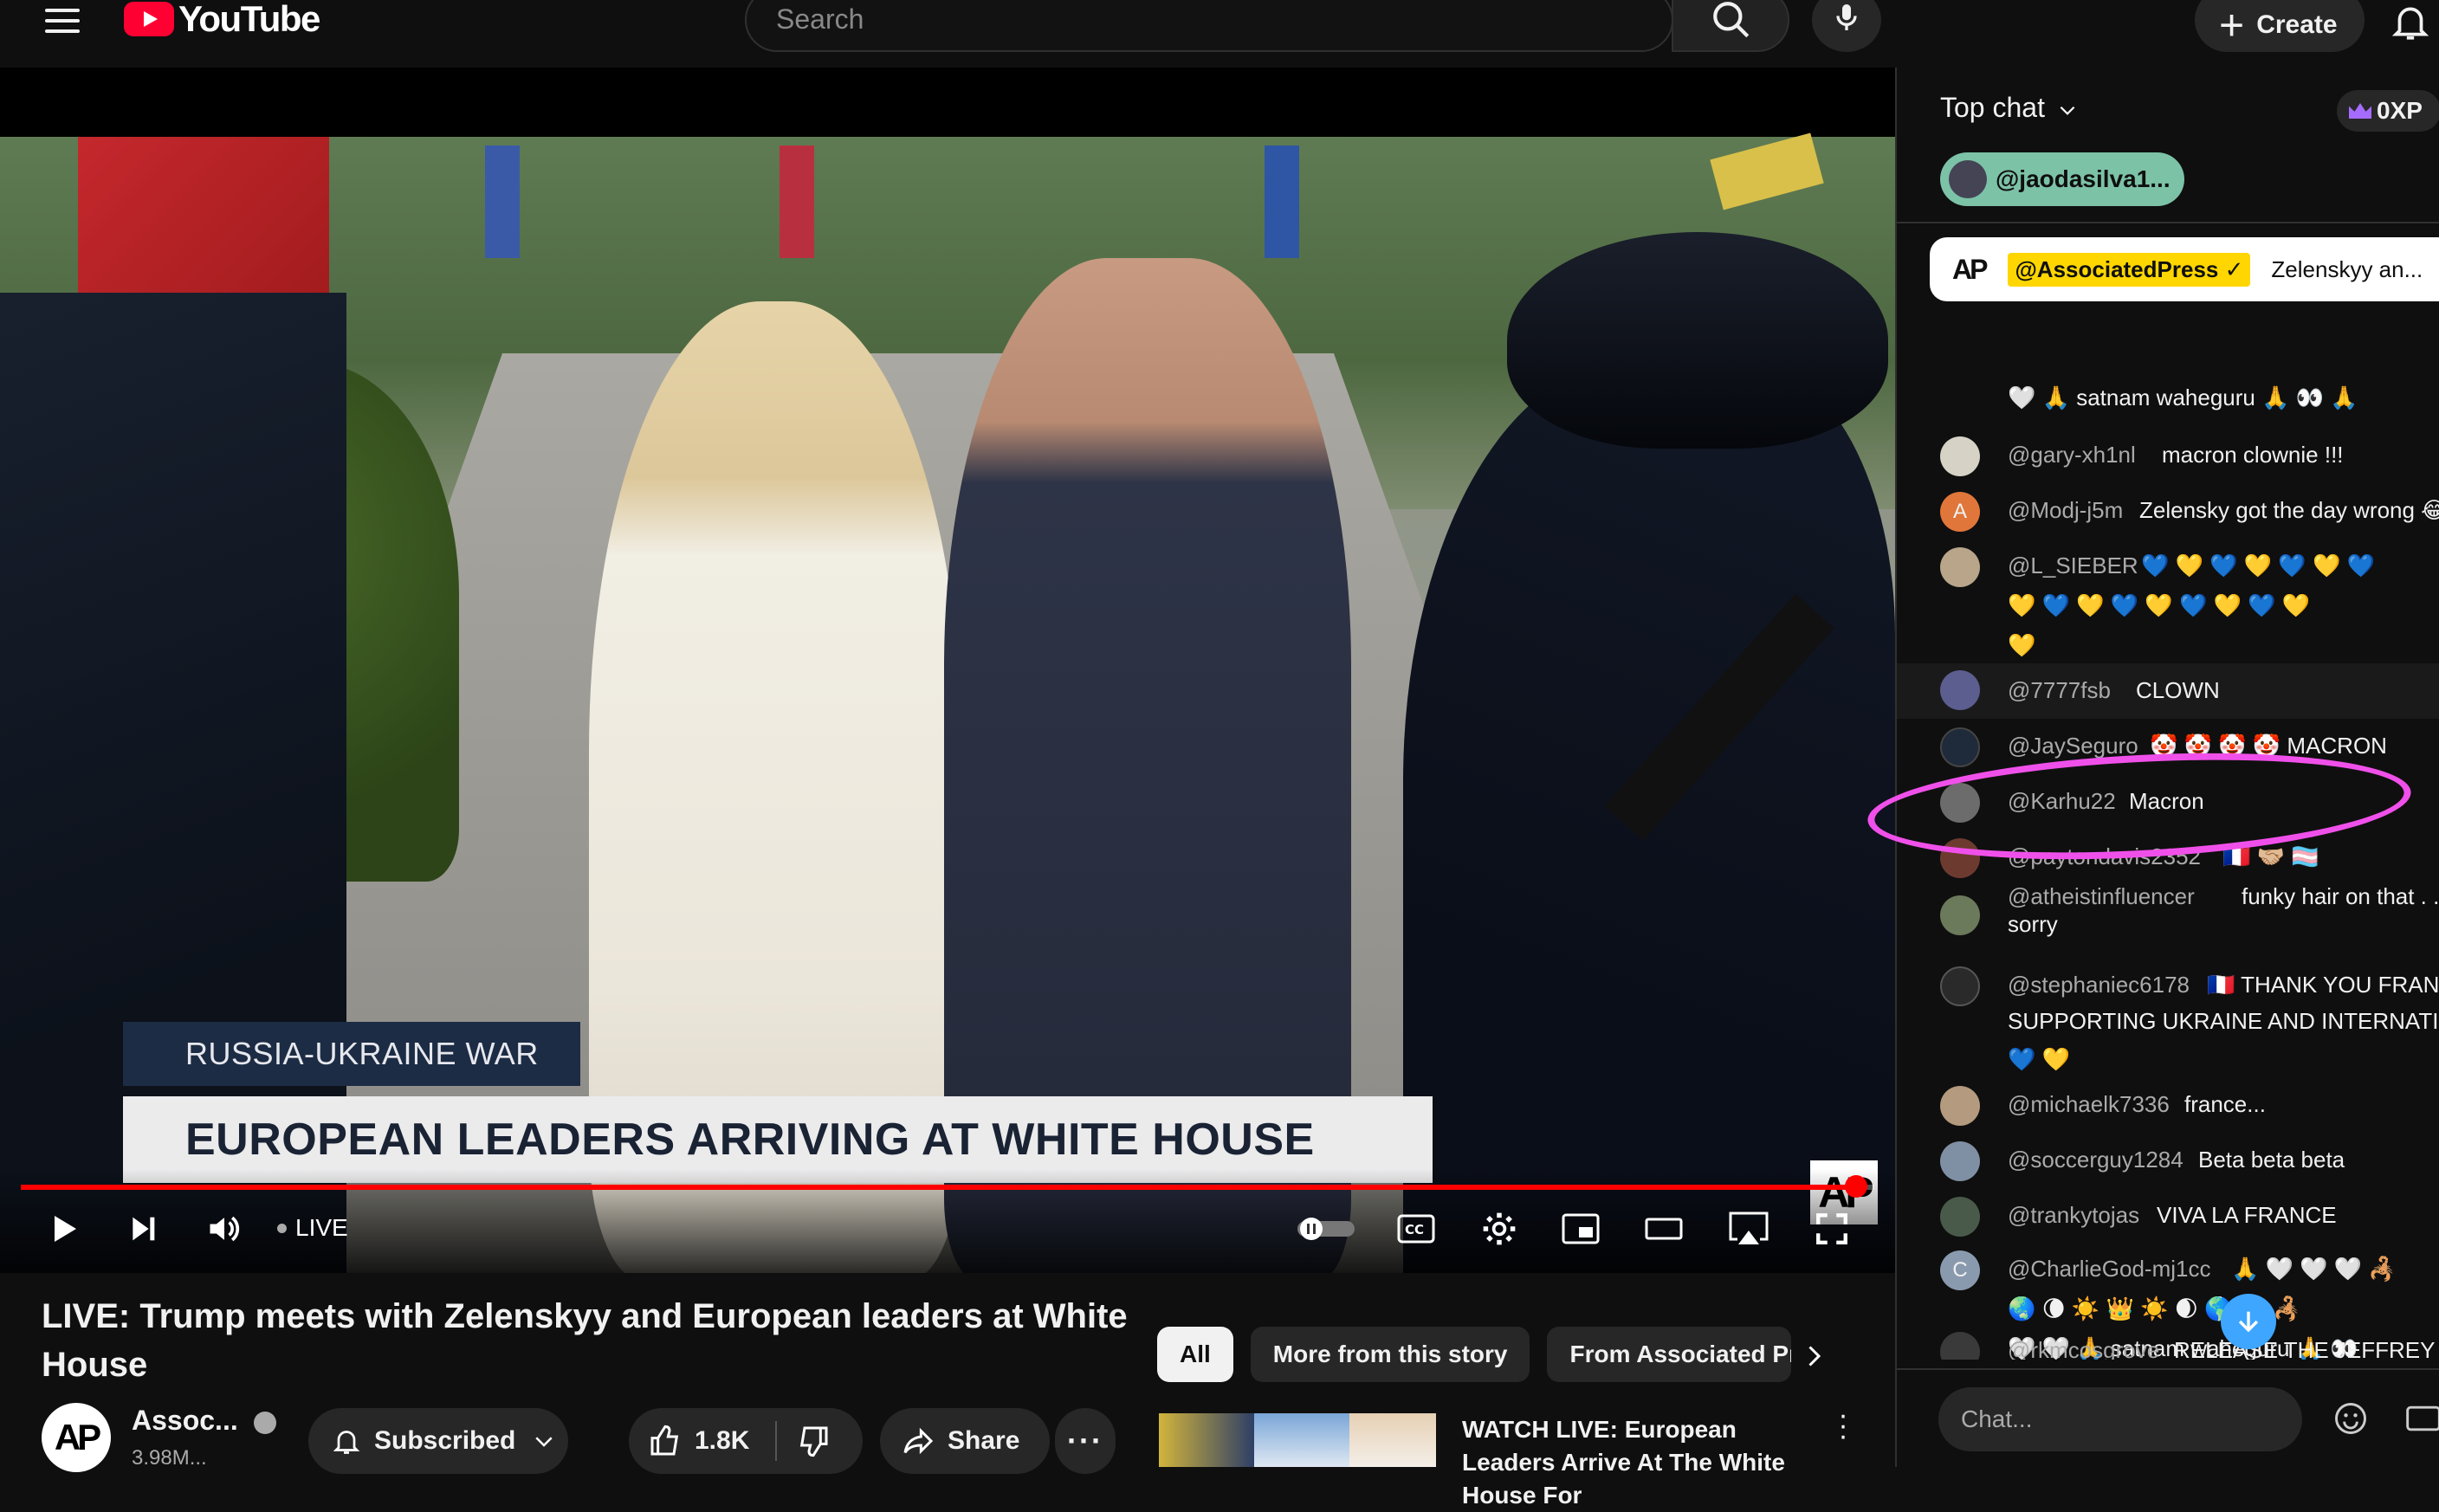 Image resolution: width=2439 pixels, height=1512 pixels. What do you see at coordinates (2400, 110) in the screenshot?
I see `xp-label: 0XP` at bounding box center [2400, 110].